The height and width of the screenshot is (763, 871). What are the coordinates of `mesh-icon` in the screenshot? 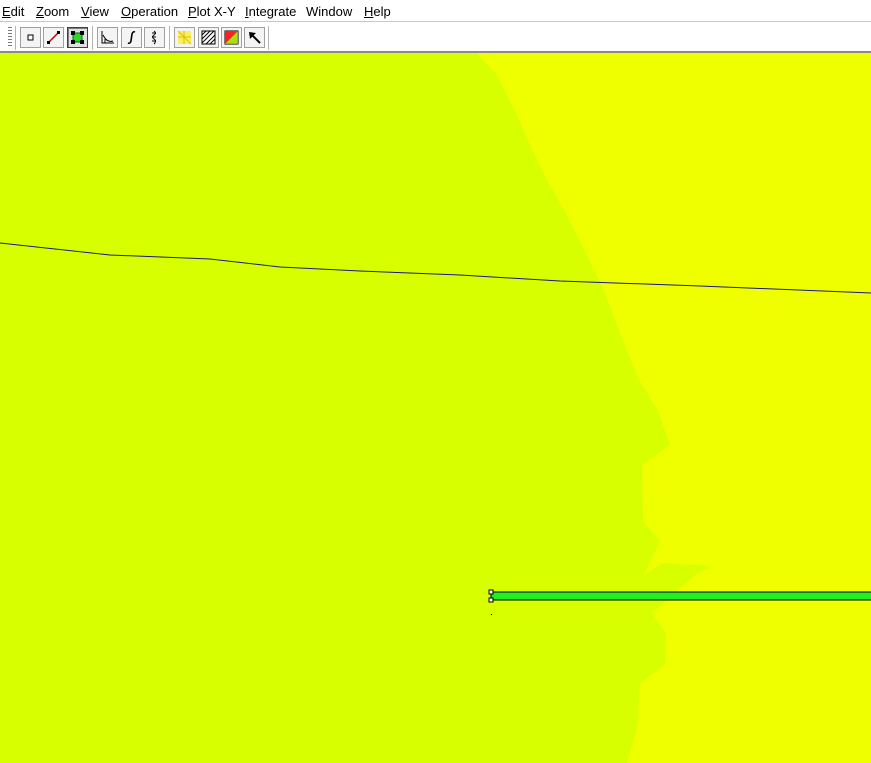 It's located at (184, 37).